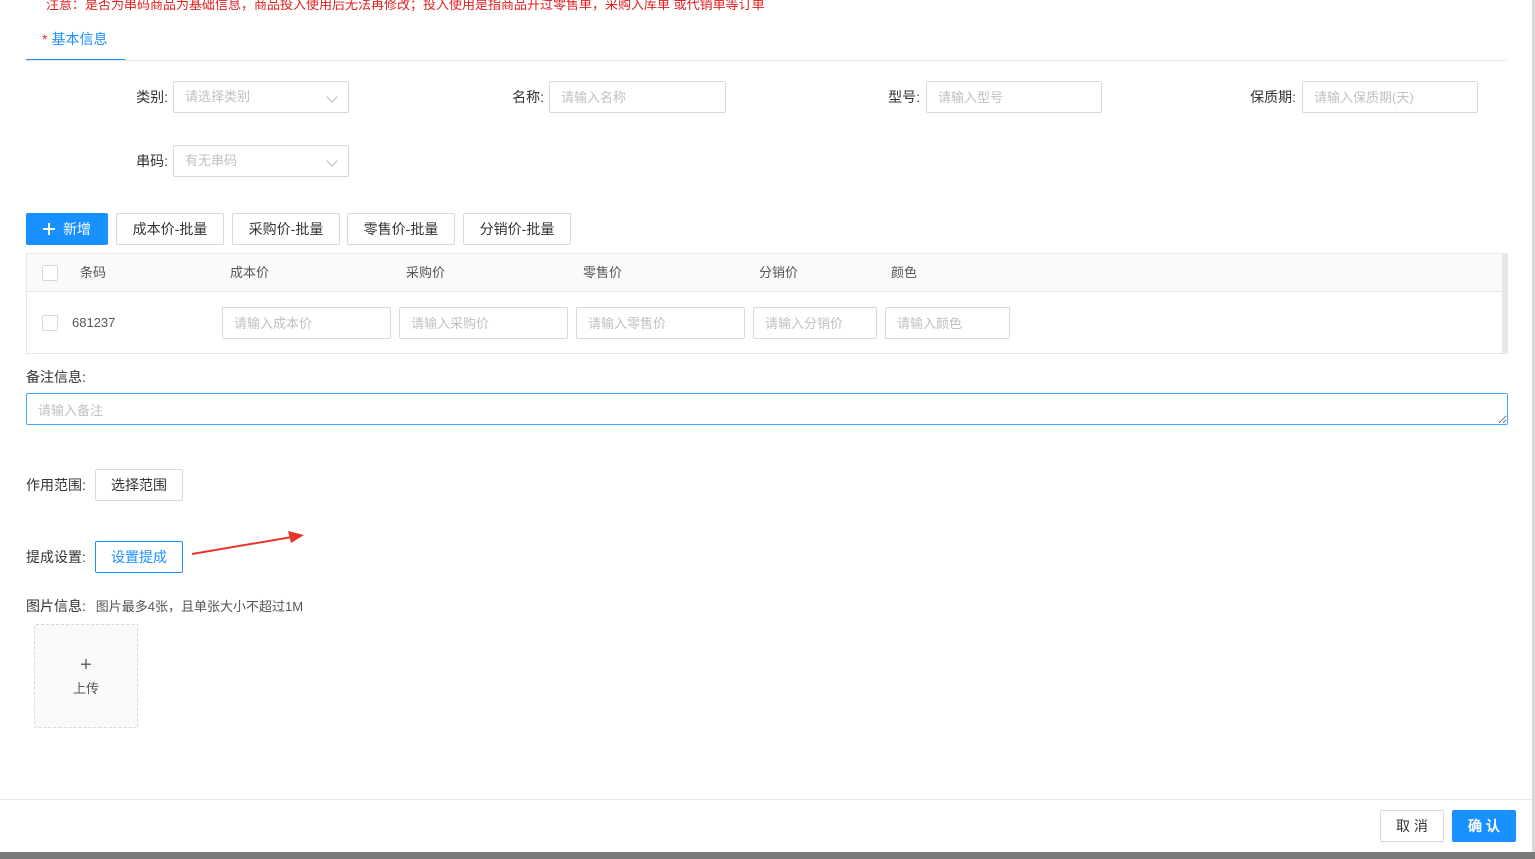 Image resolution: width=1535 pixels, height=859 pixels. What do you see at coordinates (56, 377) in the screenshot?
I see `remark-label: 备注信息:` at bounding box center [56, 377].